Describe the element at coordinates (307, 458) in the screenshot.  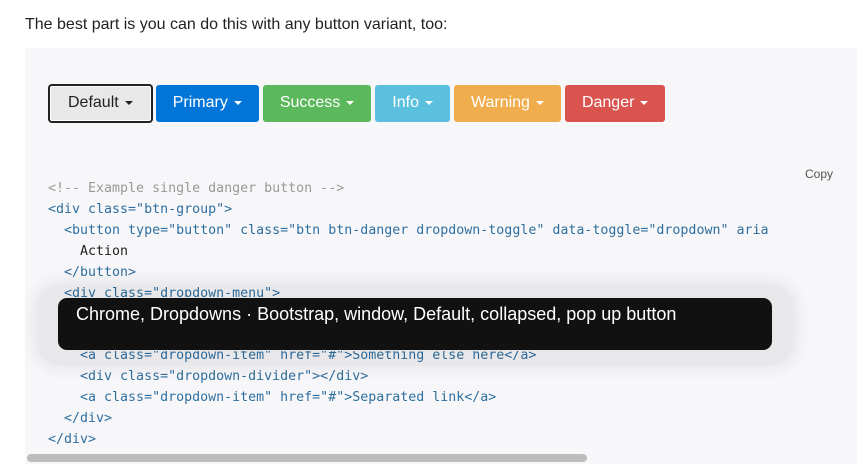
I see `horizontal-scrollbar` at that location.